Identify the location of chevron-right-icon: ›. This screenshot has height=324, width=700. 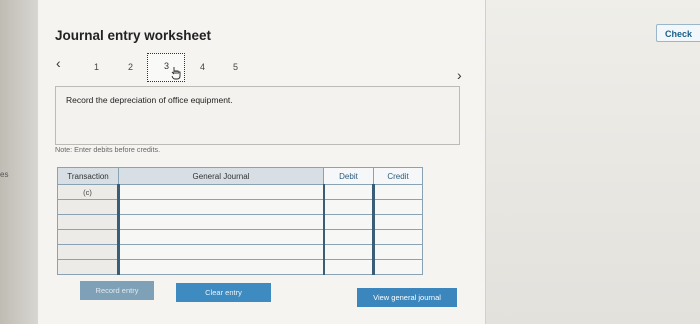
(459, 75).